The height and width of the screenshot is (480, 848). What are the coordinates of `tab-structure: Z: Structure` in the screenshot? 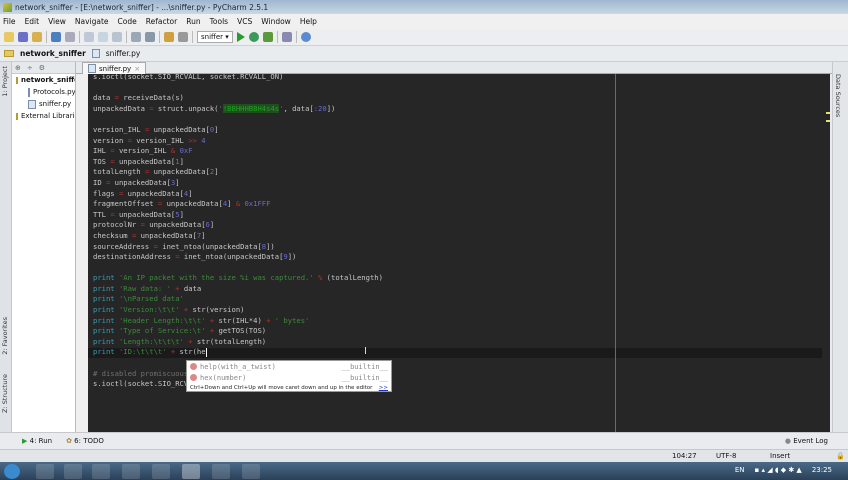 It's located at (5, 393).